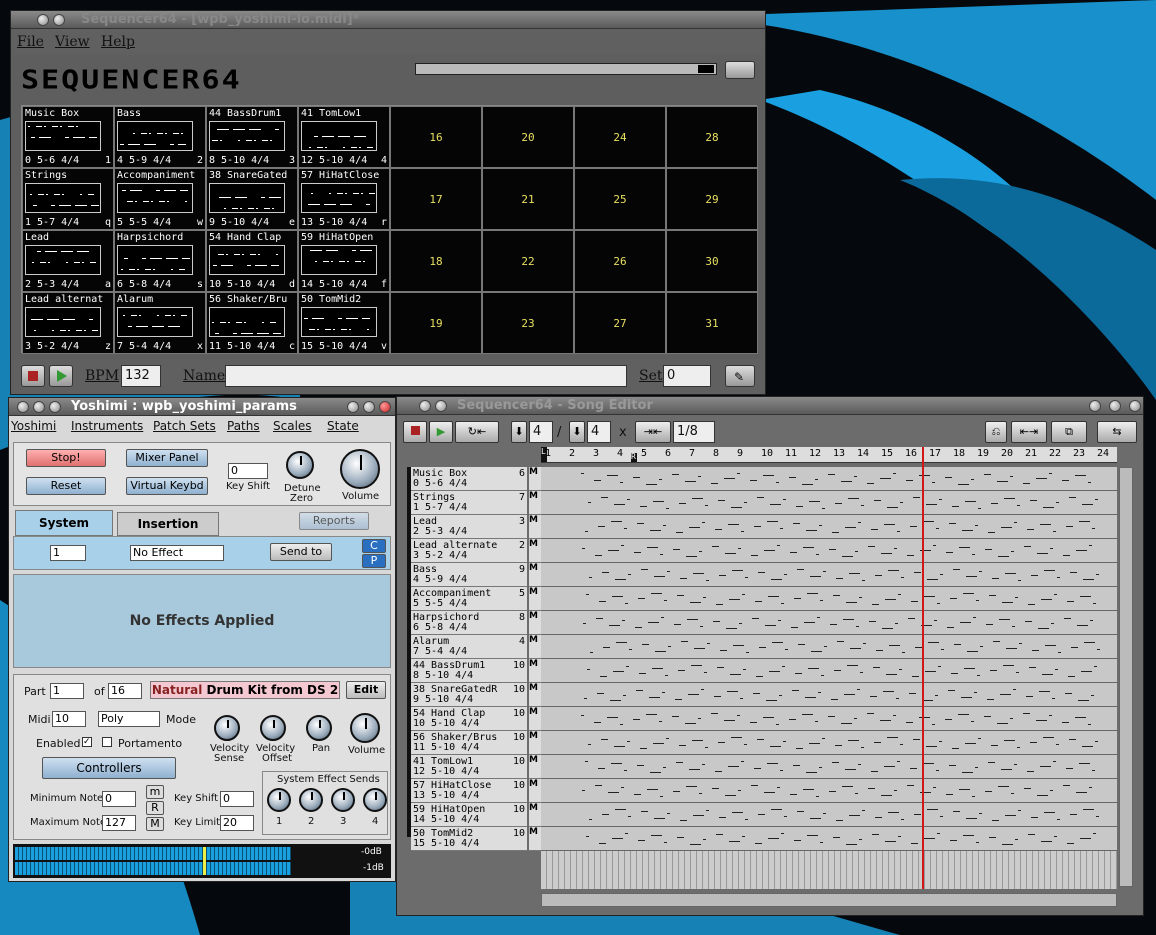 The width and height of the screenshot is (1156, 935). What do you see at coordinates (360, 469) in the screenshot?
I see `master-volume-knob` at bounding box center [360, 469].